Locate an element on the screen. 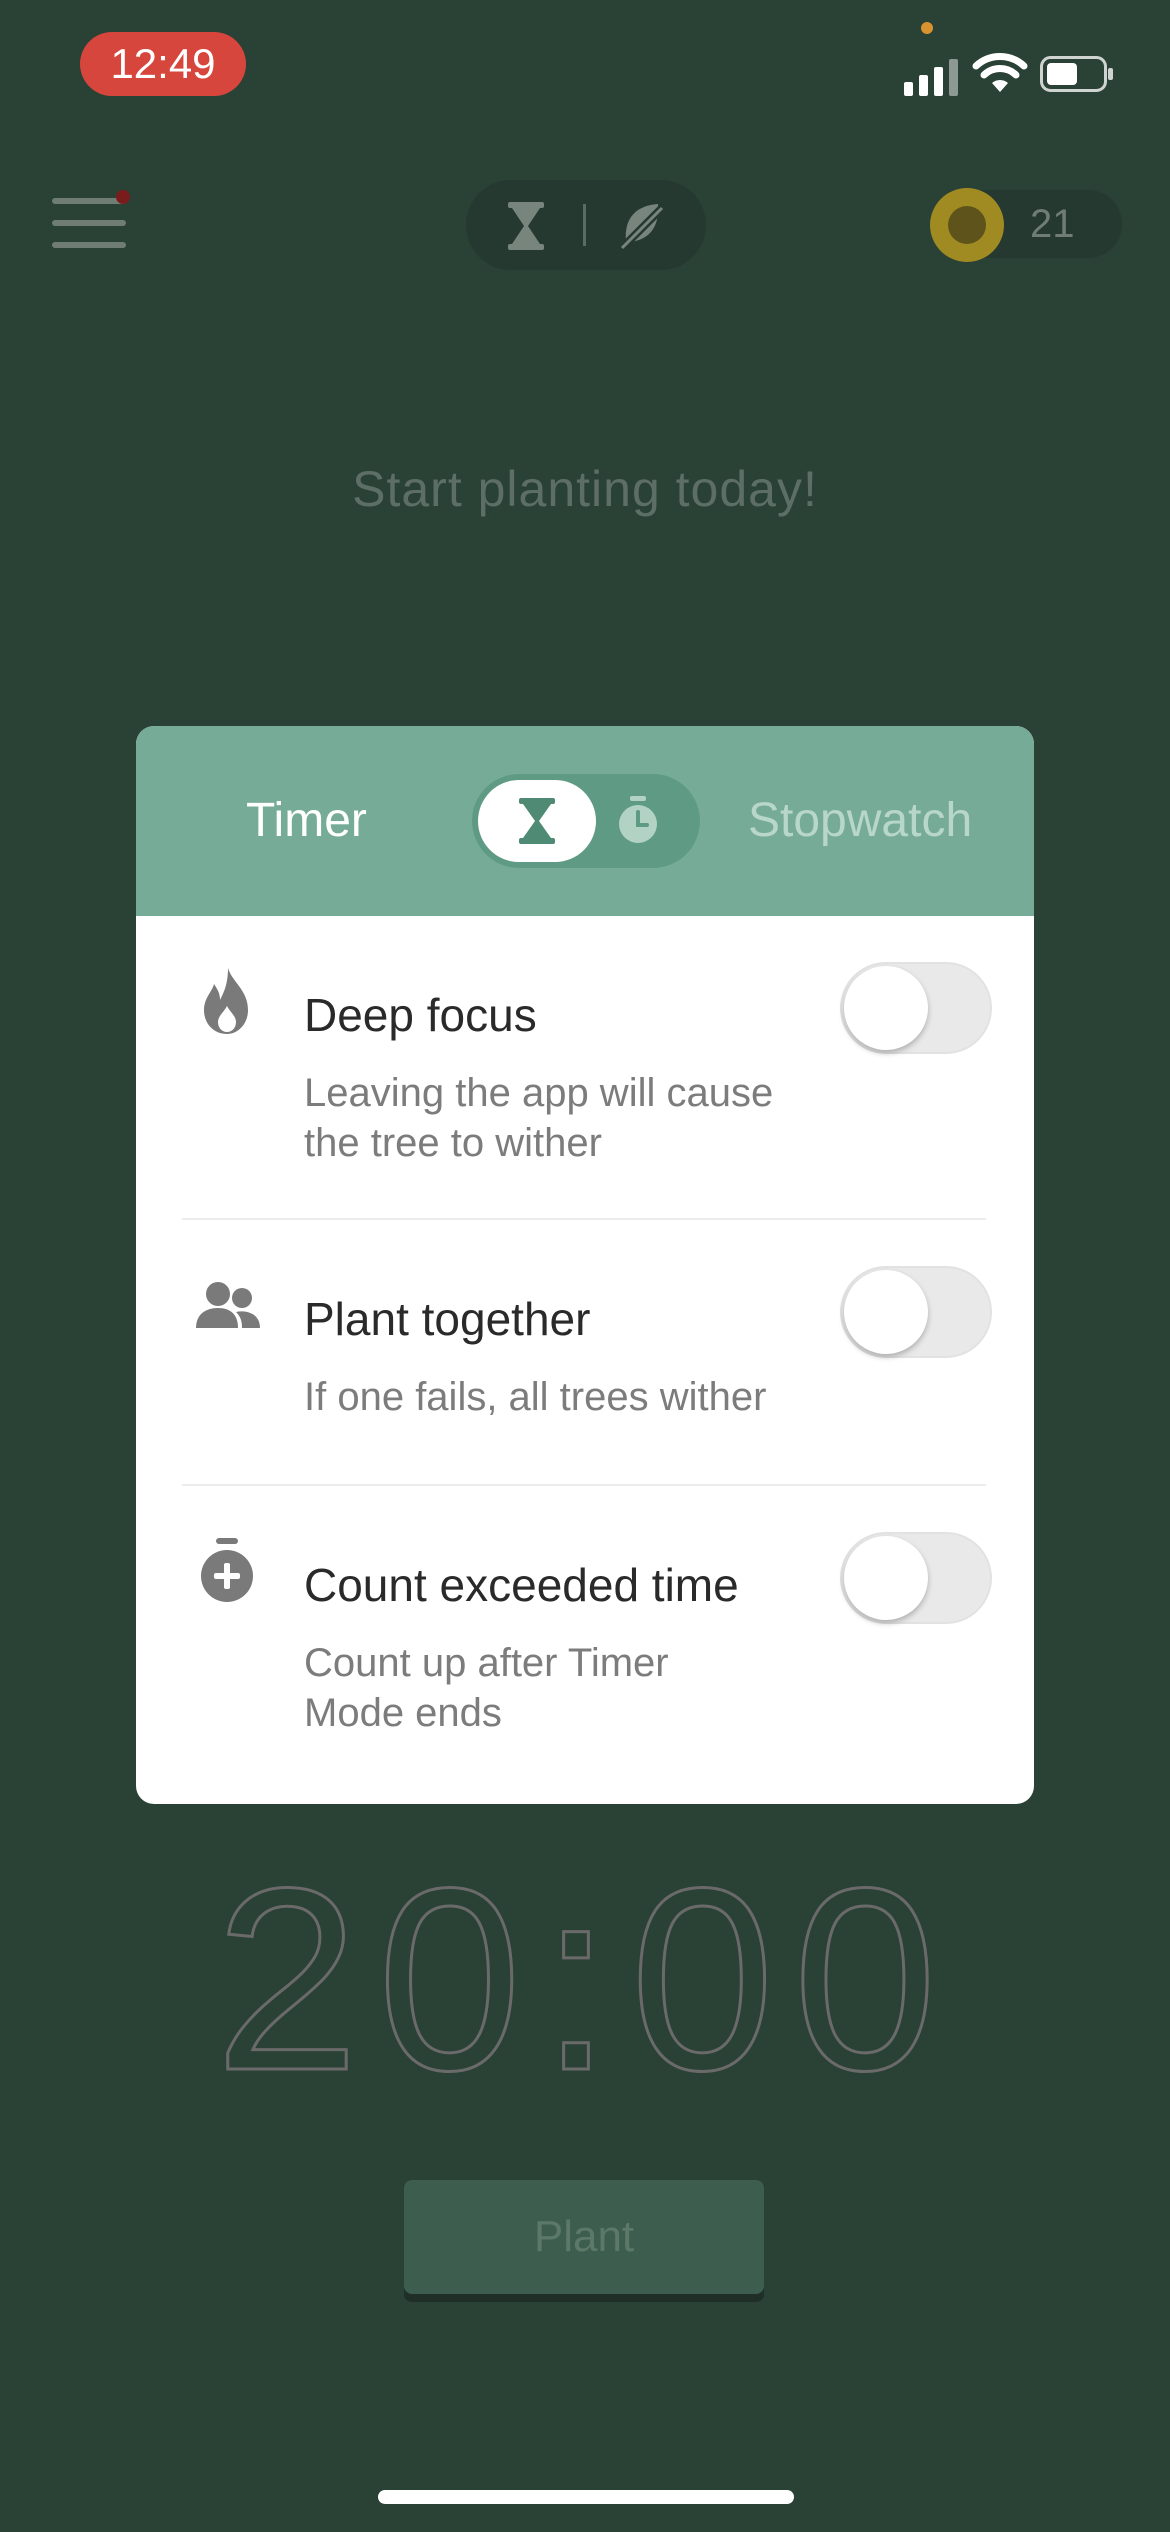  menu-button is located at coordinates (89, 222).